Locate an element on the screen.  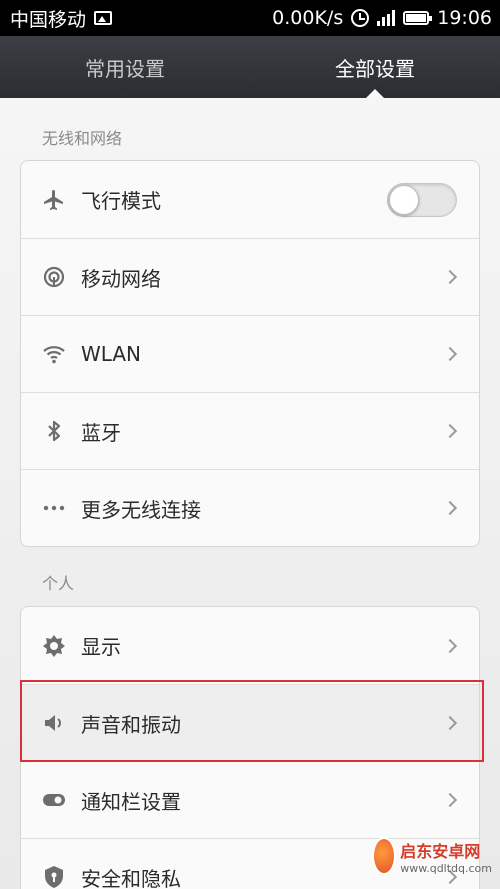
toggle-knob is located at coordinates (404, 199).